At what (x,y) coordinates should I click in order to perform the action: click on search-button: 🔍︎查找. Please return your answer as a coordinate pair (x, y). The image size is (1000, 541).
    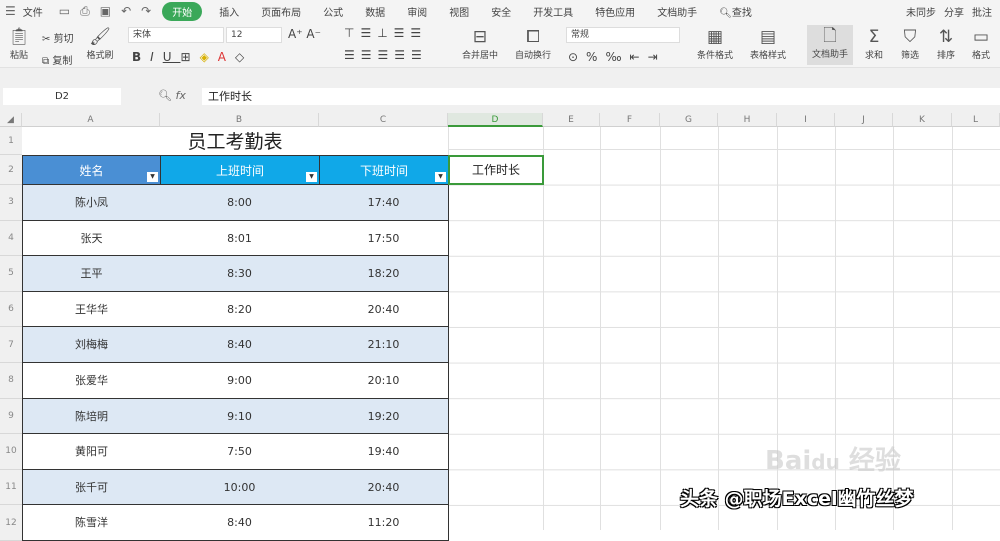
    Looking at the image, I should click on (735, 11).